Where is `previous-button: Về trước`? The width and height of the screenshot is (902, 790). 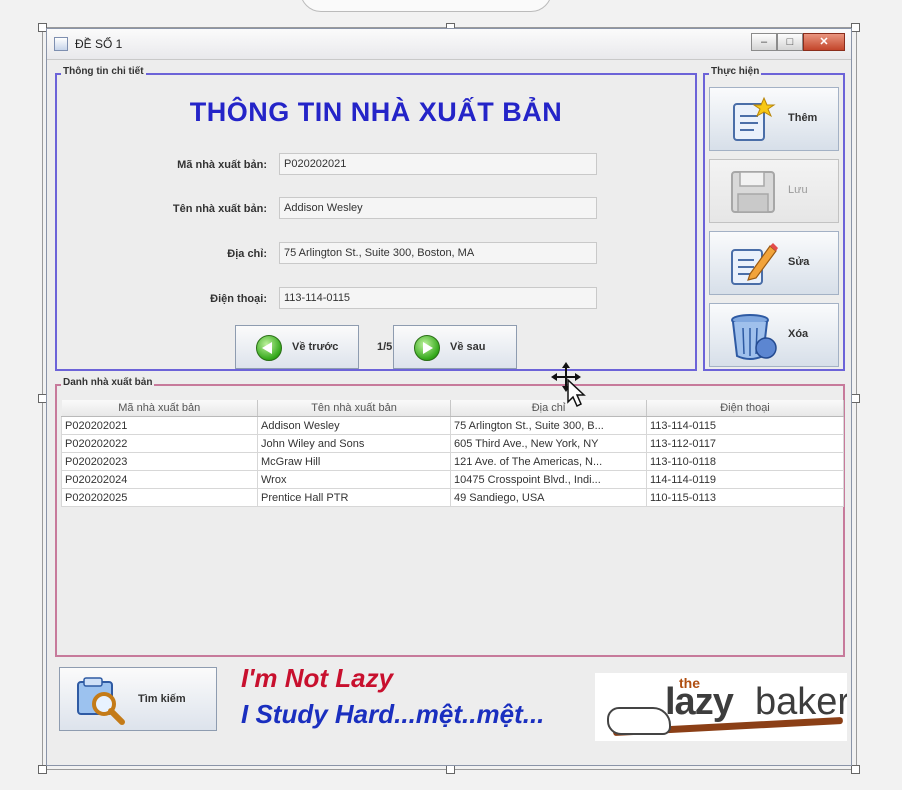
previous-button: Về trước is located at coordinates (297, 347).